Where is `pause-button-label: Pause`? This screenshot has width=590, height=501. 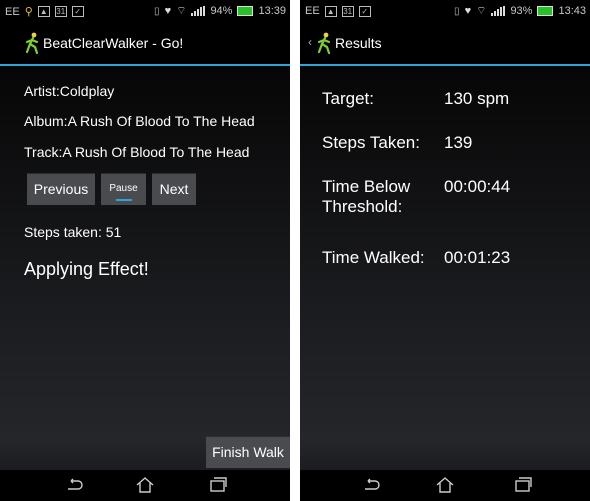 pause-button-label: Pause is located at coordinates (123, 188).